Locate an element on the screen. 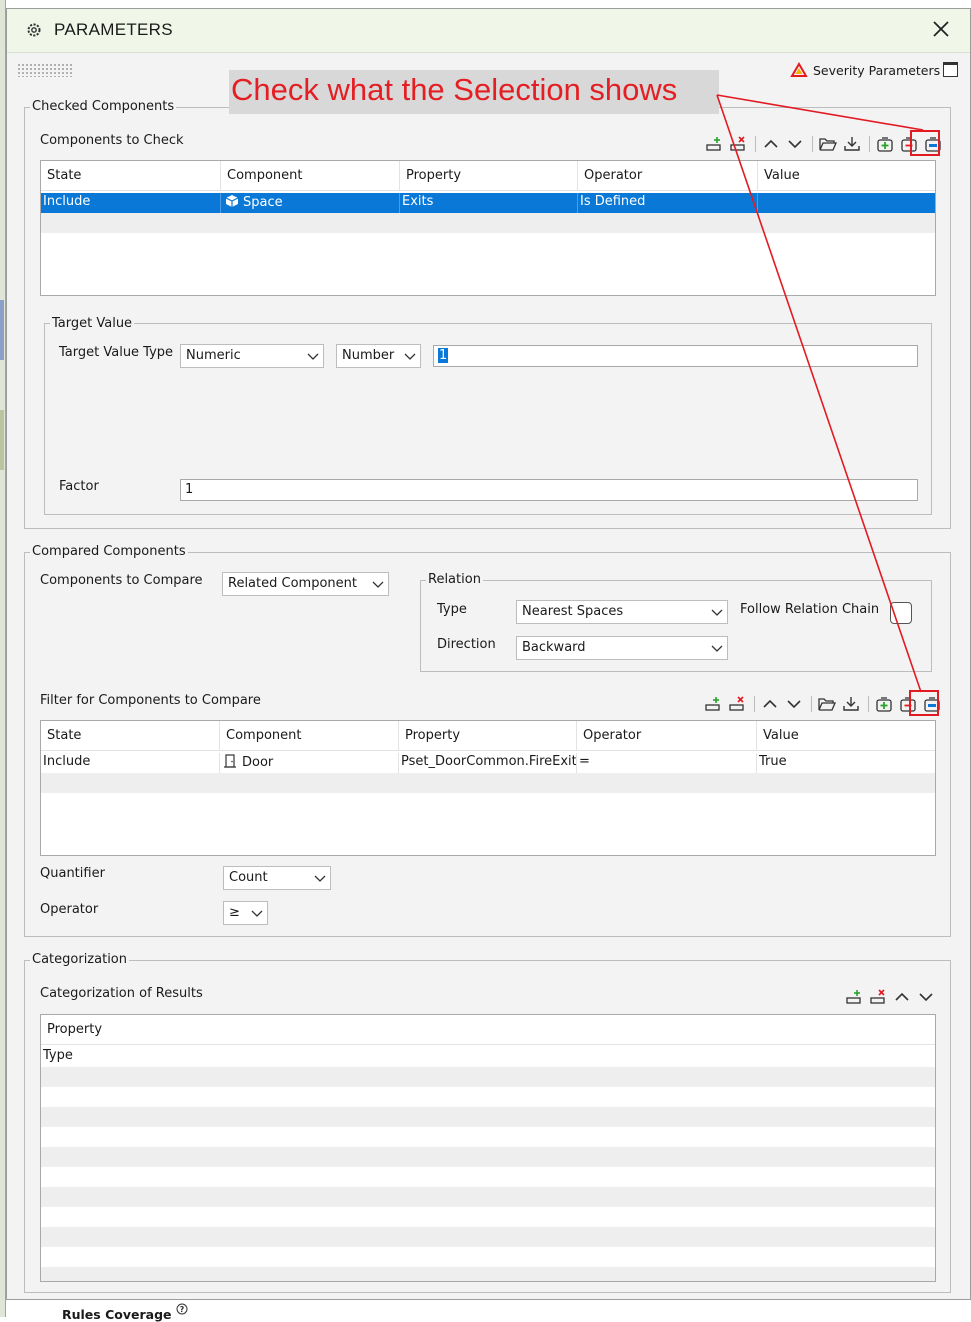 The width and height of the screenshot is (971, 1322). cell-property: Exits is located at coordinates (489, 203).